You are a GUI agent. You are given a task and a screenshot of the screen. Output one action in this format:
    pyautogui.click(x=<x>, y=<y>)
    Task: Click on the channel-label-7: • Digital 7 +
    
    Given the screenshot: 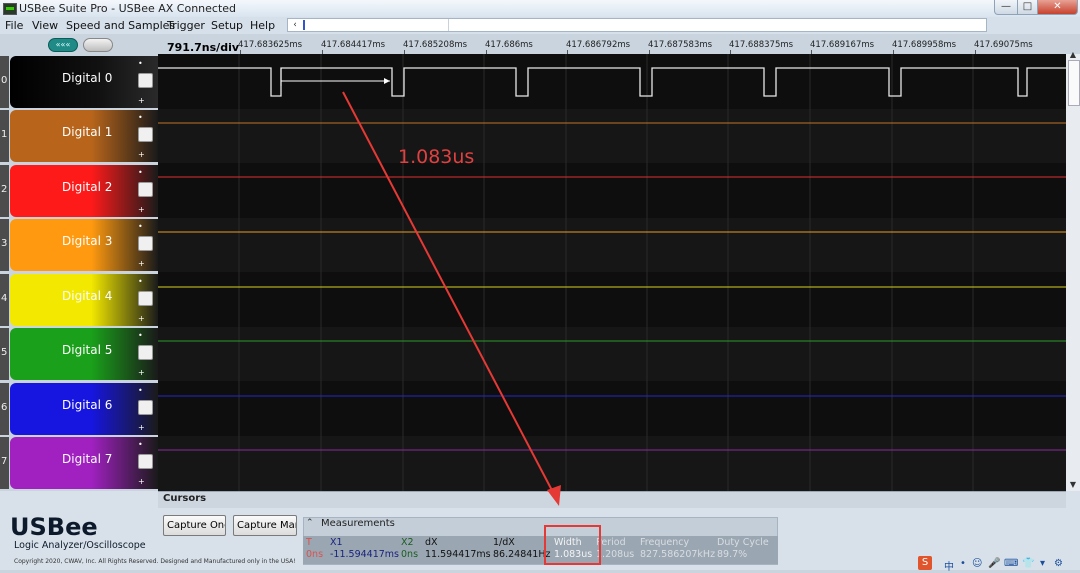 What is the action you would take?
    pyautogui.click(x=84, y=463)
    